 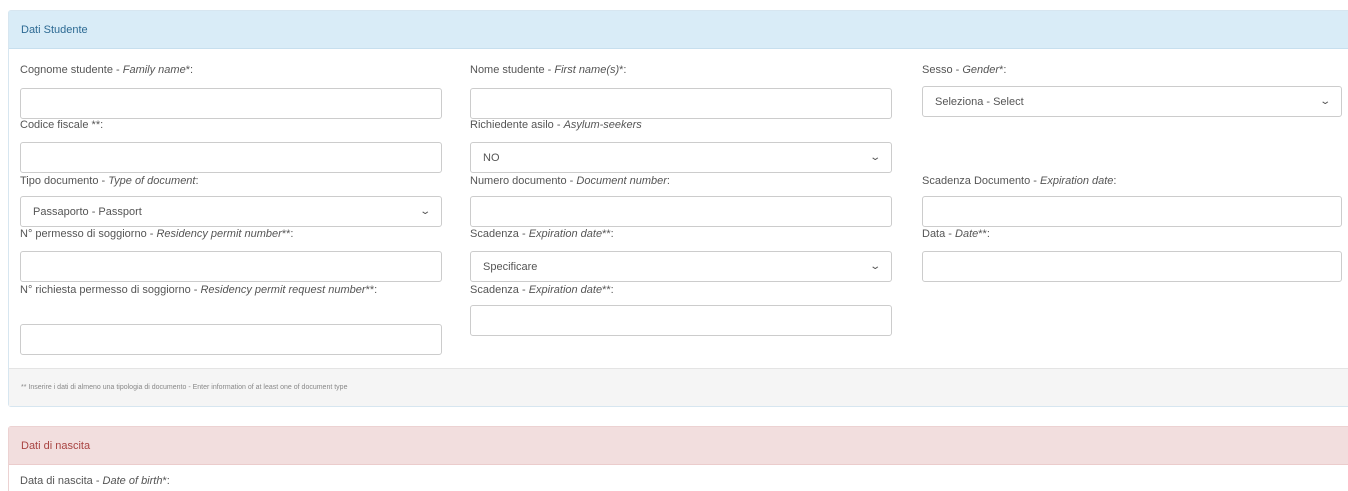 What do you see at coordinates (231, 339) in the screenshot?
I see `request-number-input` at bounding box center [231, 339].